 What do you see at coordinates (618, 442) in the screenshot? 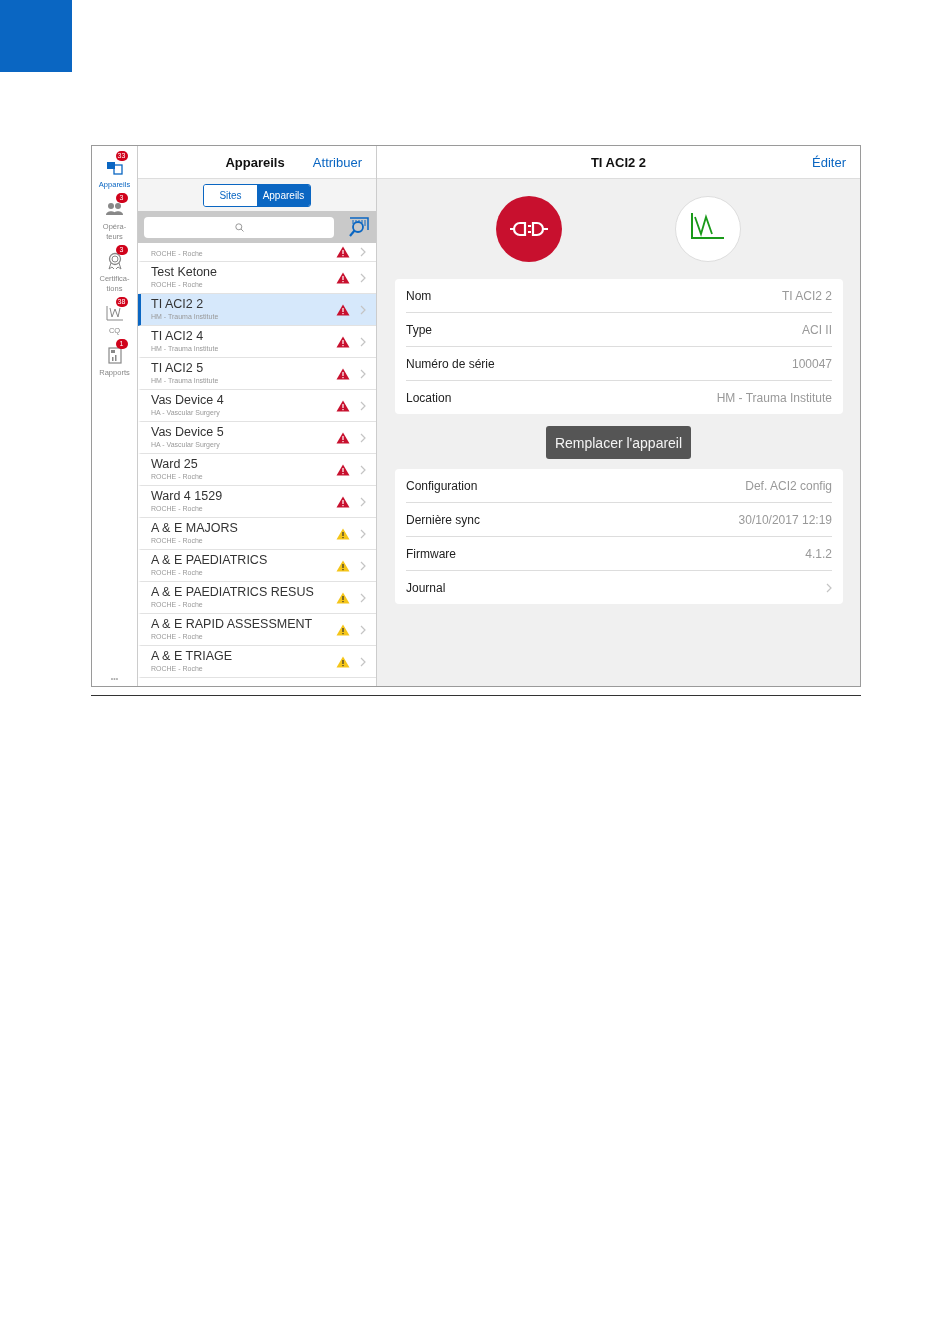
I see `replace-device-button: Remplacer l'appareil` at bounding box center [618, 442].